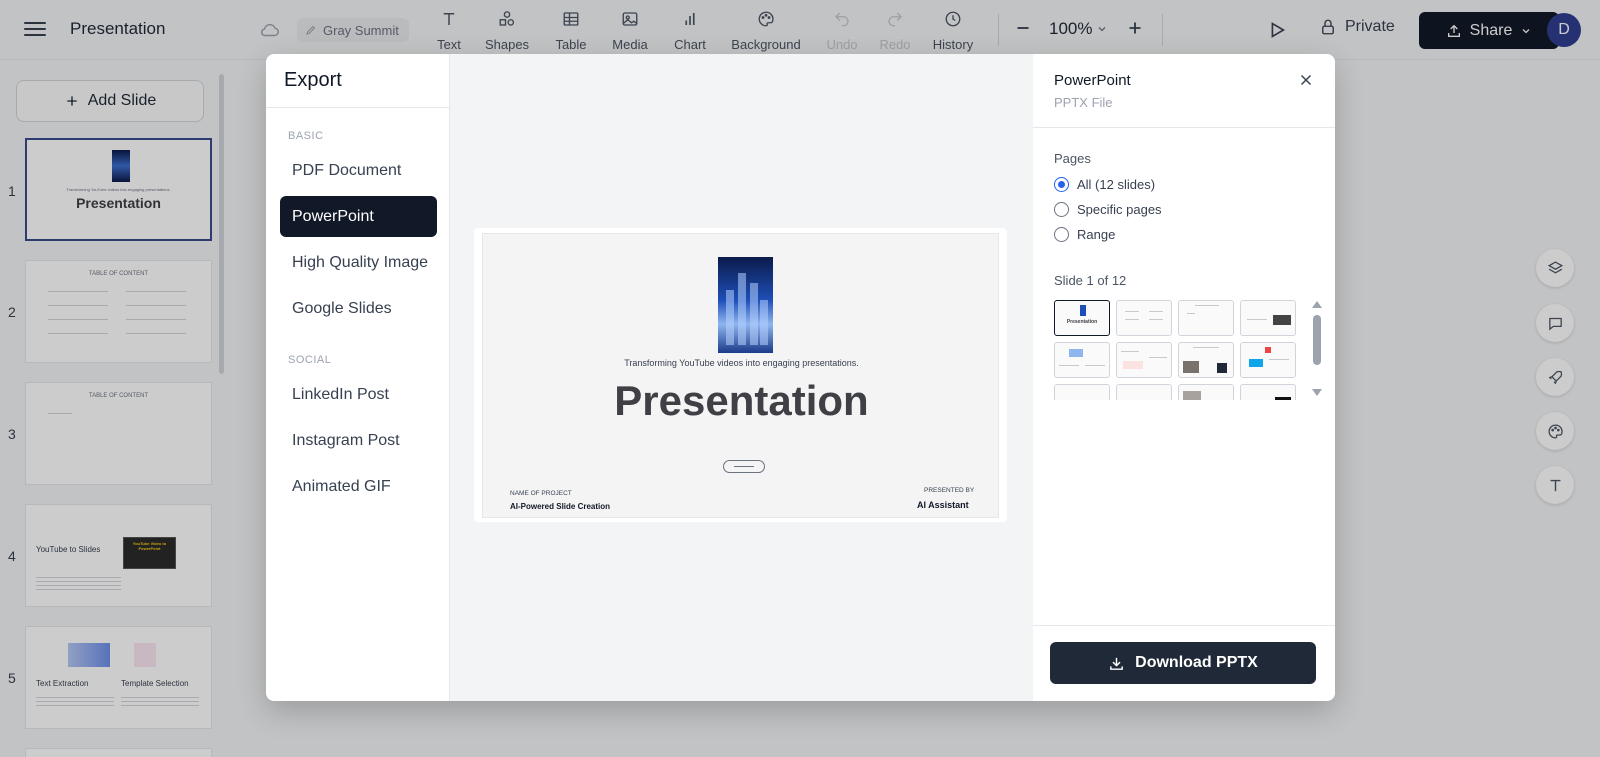  Describe the element at coordinates (358, 394) in the screenshot. I see `format-linkedin: LinkedIn Post` at that location.